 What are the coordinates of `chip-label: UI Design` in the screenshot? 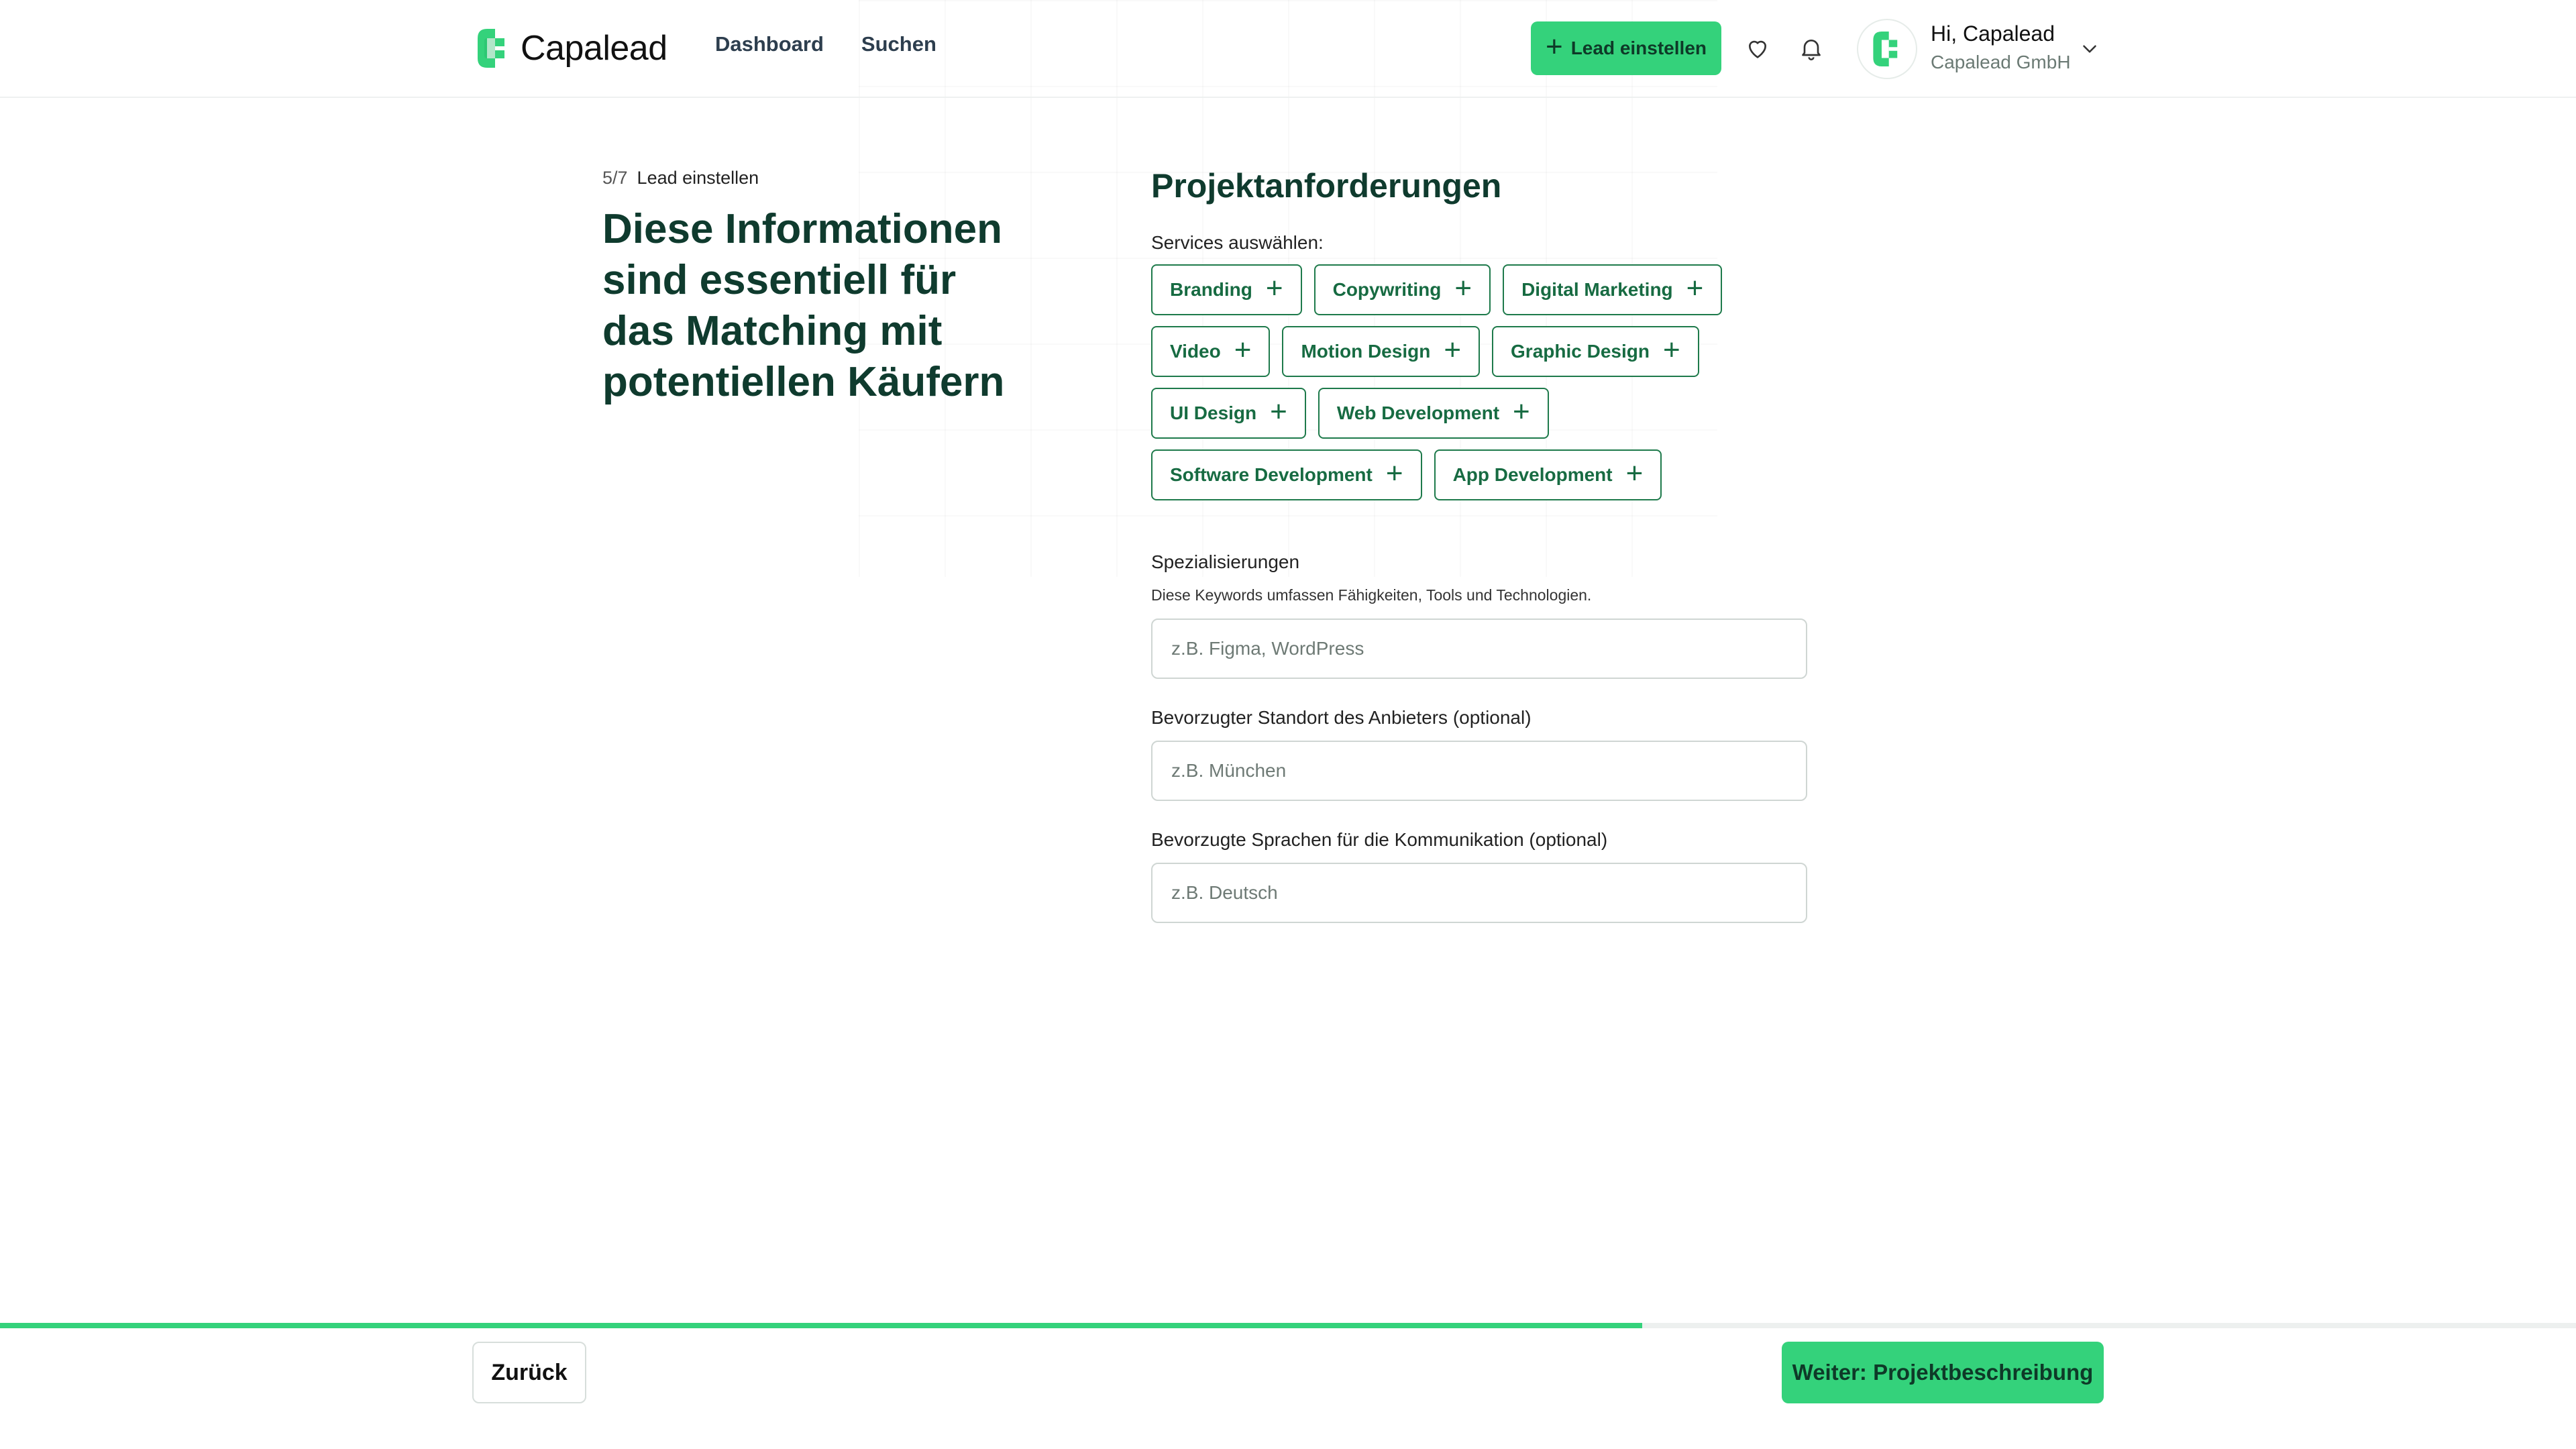 It's located at (1213, 412).